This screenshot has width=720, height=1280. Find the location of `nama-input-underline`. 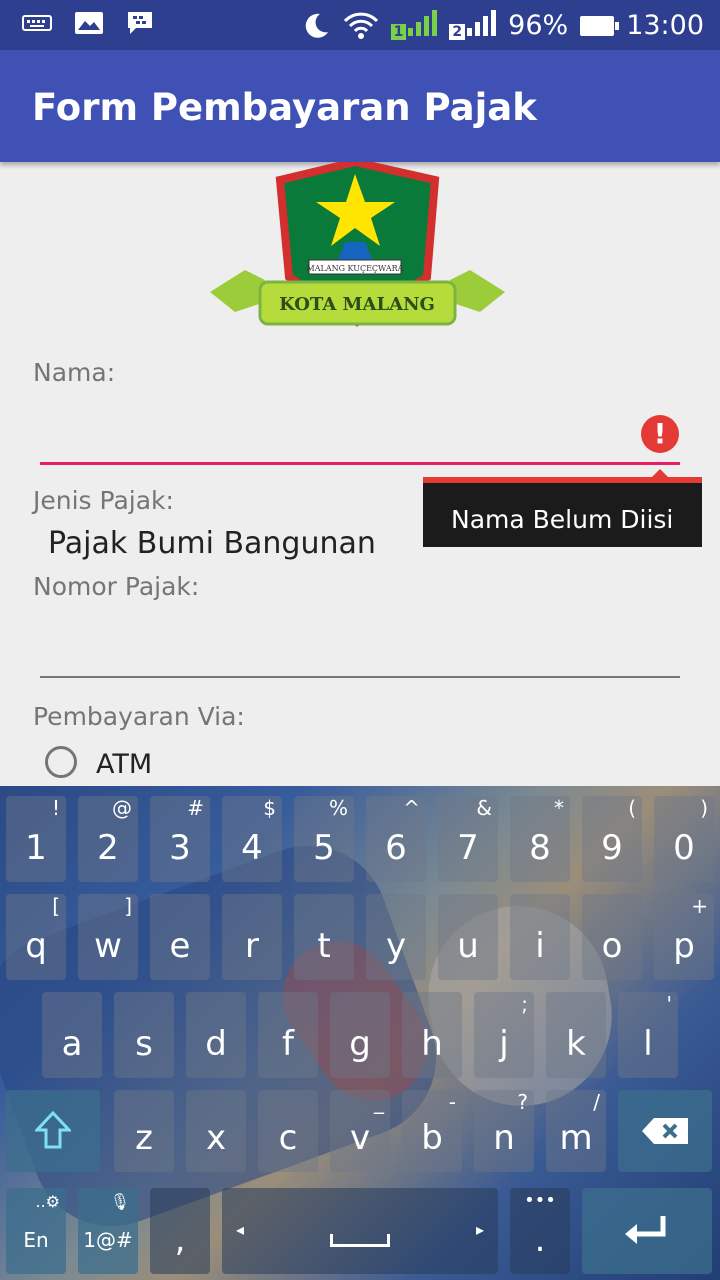

nama-input-underline is located at coordinates (360, 463).